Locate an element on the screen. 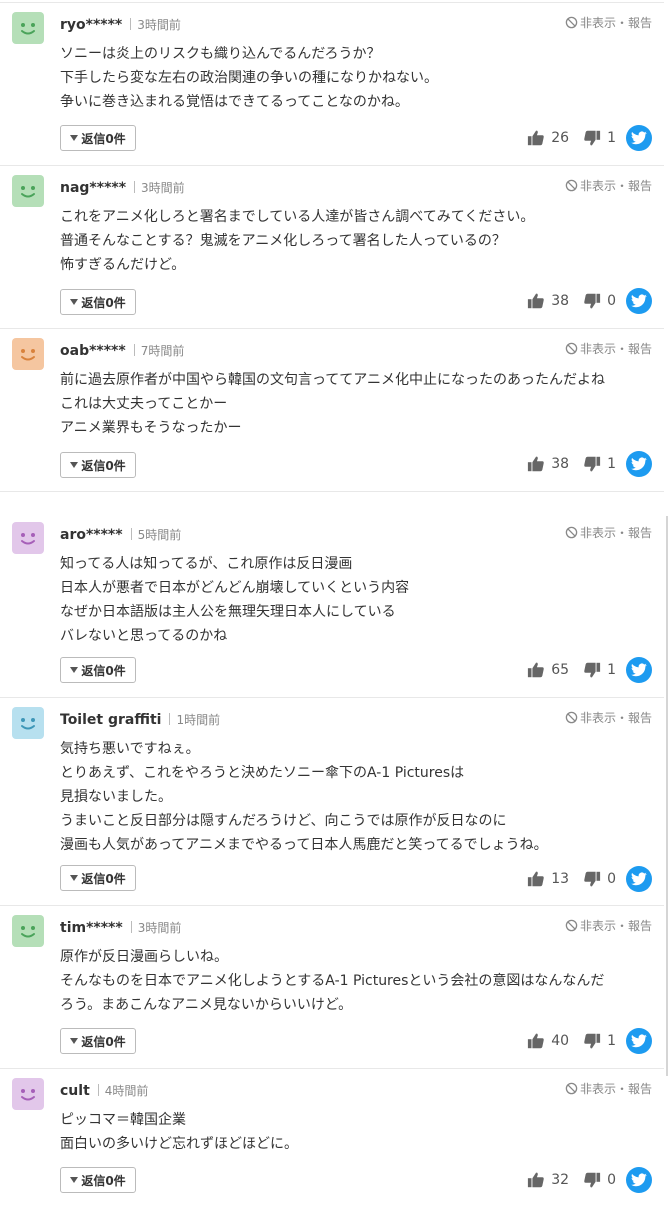  like-button: 65 is located at coordinates (548, 670).